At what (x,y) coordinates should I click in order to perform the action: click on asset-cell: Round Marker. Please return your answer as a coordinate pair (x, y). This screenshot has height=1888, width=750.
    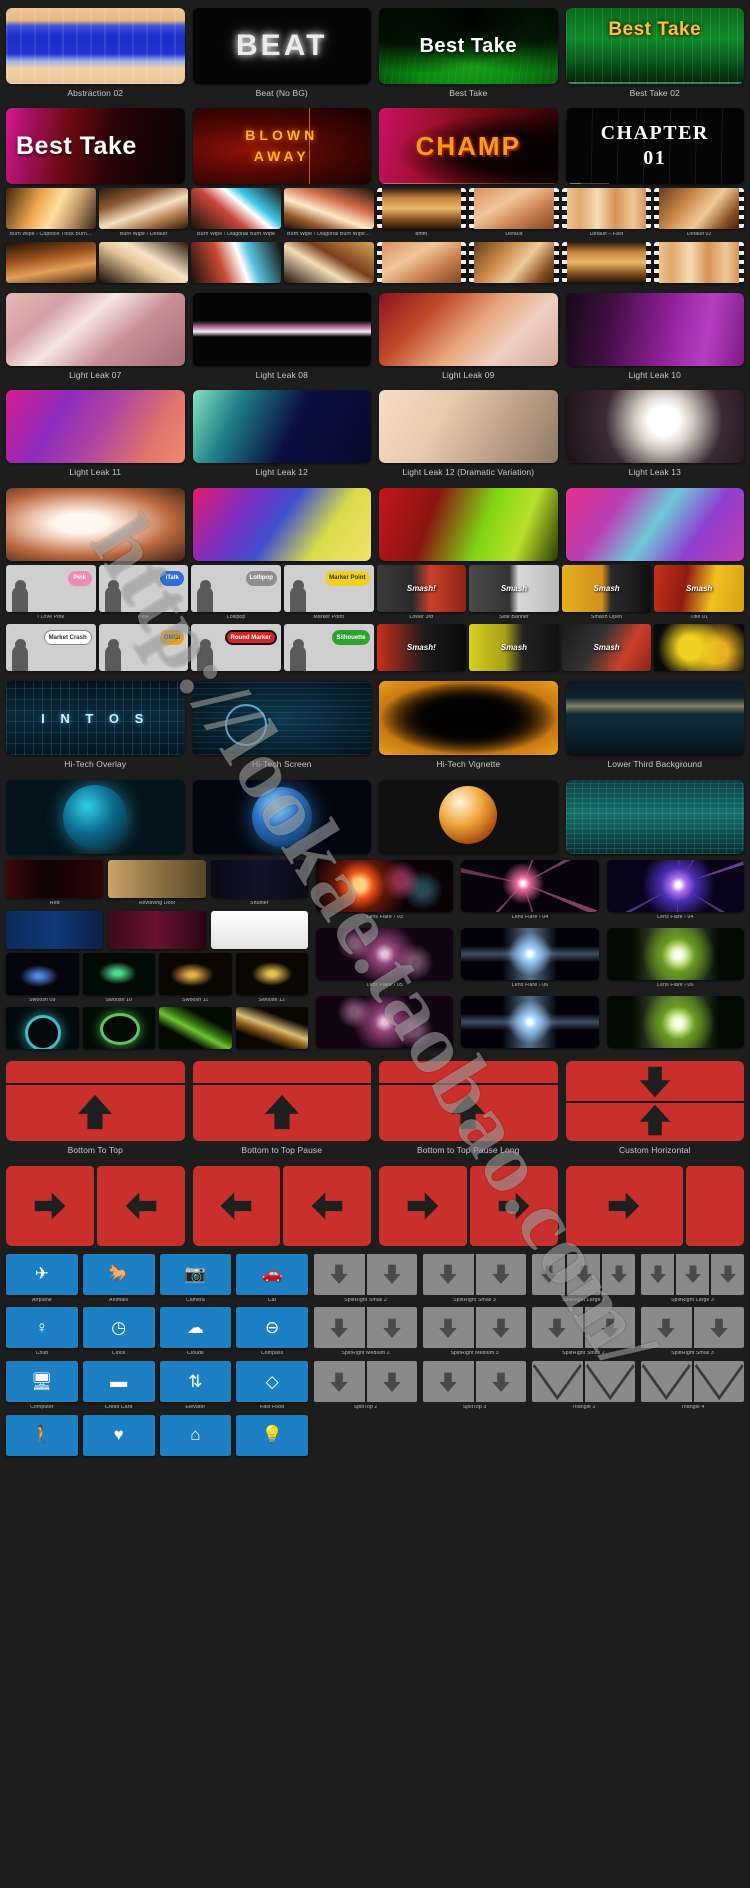
    Looking at the image, I should click on (236, 648).